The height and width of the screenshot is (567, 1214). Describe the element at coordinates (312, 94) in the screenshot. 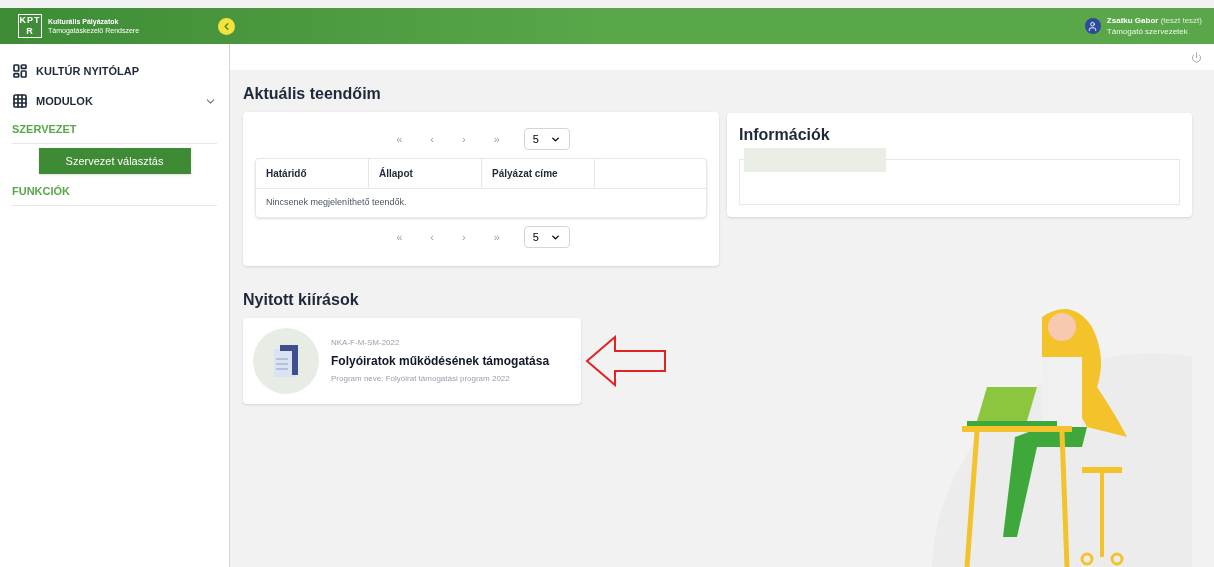

I see `section-title: Aktuális teendőim` at that location.